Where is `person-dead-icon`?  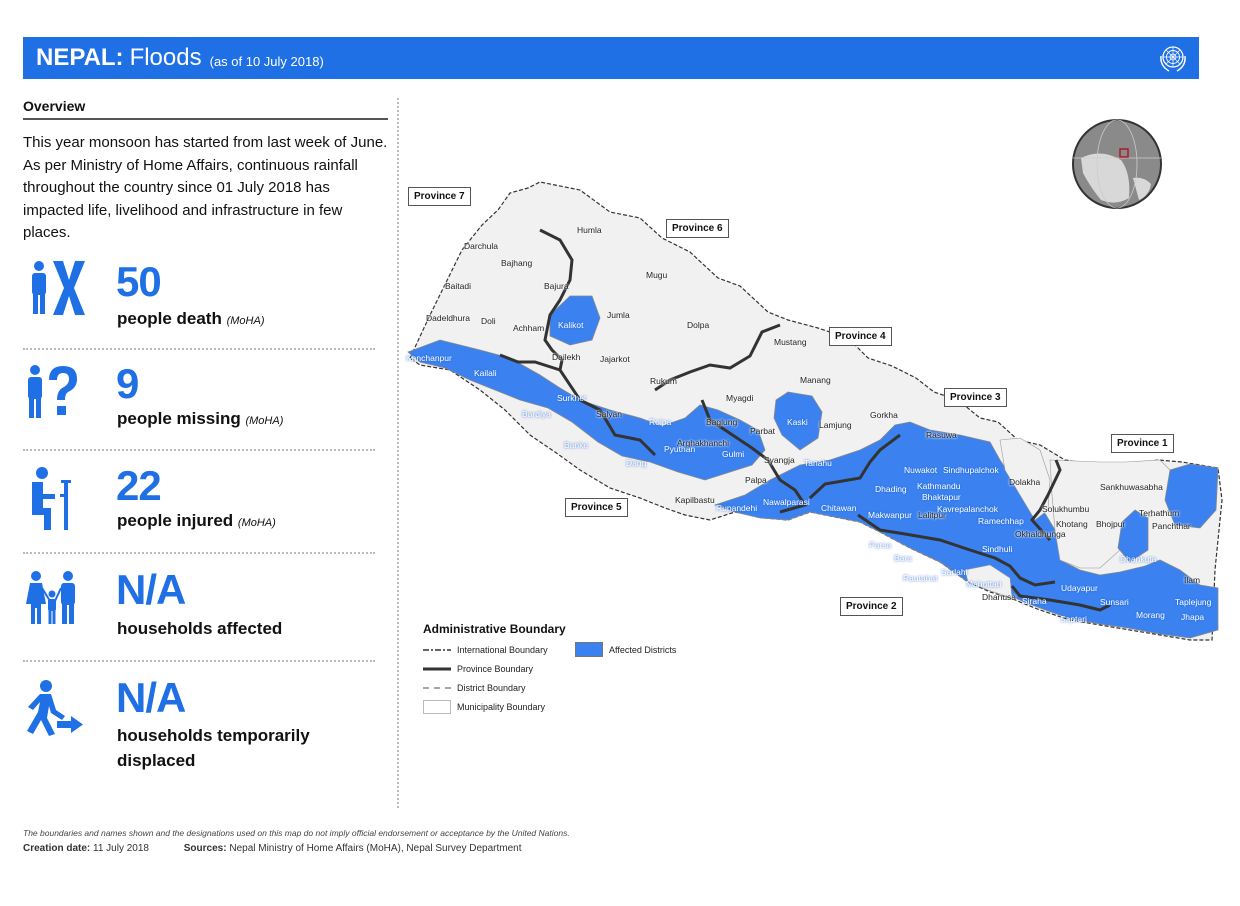
person-dead-icon is located at coordinates (58, 288).